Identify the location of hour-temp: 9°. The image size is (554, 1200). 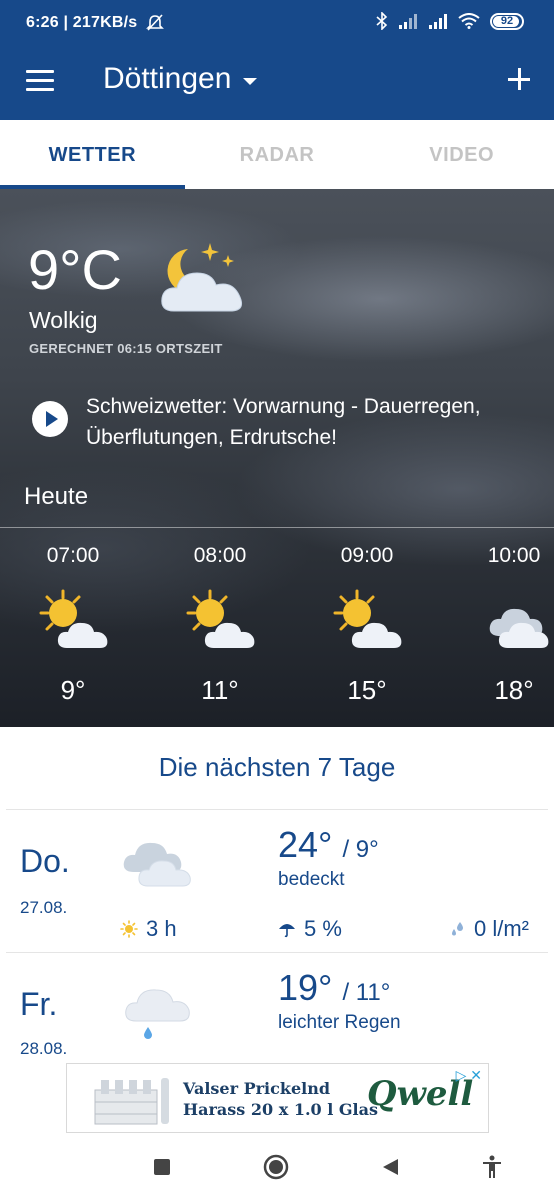
(73, 690).